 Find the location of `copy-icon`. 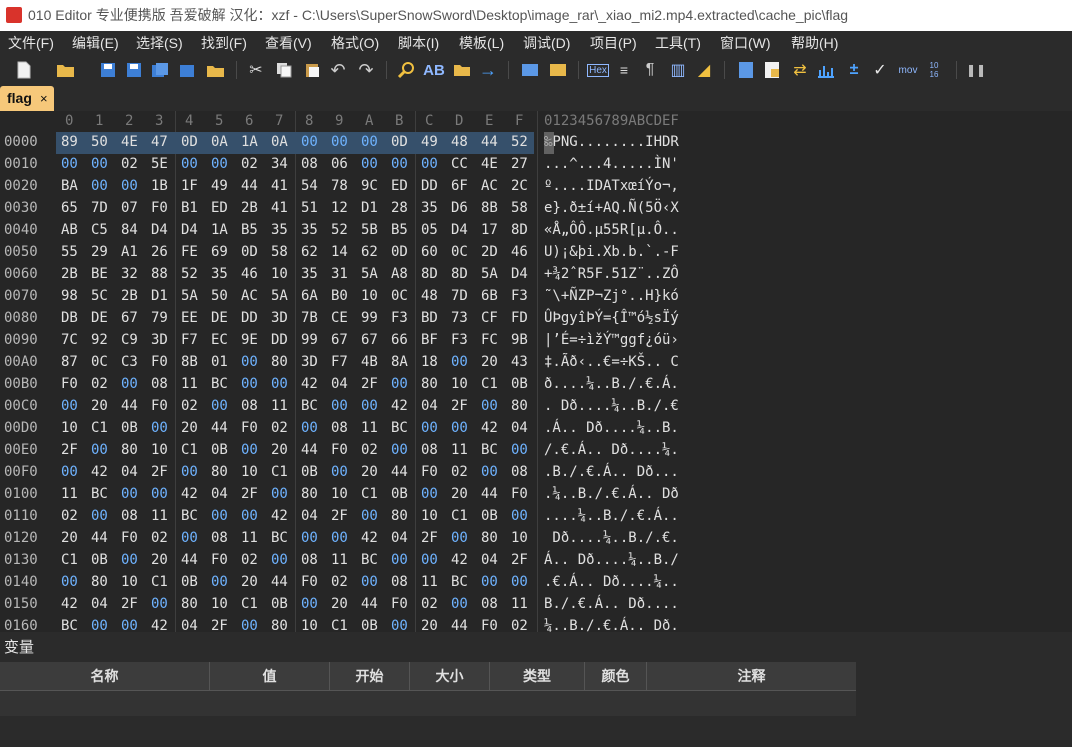

copy-icon is located at coordinates (284, 70).